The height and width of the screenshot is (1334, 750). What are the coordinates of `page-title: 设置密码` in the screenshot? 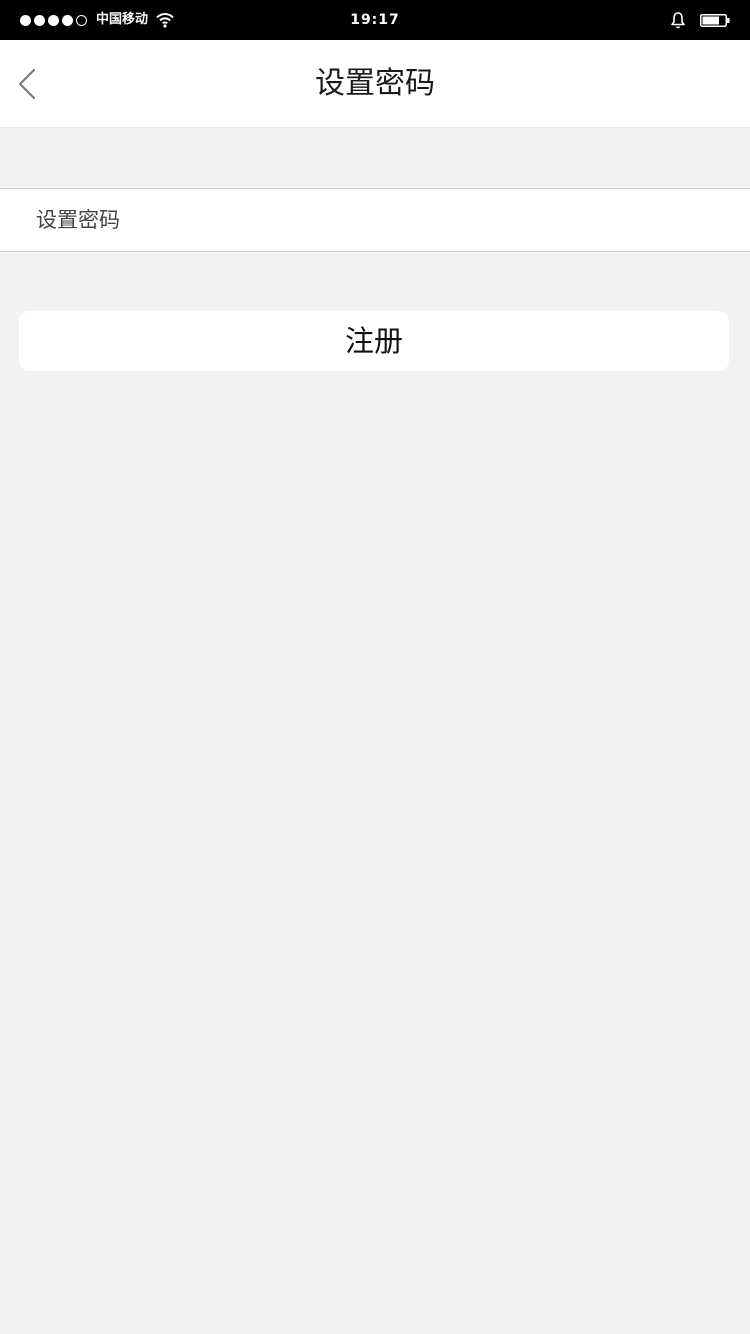 It's located at (375, 83).